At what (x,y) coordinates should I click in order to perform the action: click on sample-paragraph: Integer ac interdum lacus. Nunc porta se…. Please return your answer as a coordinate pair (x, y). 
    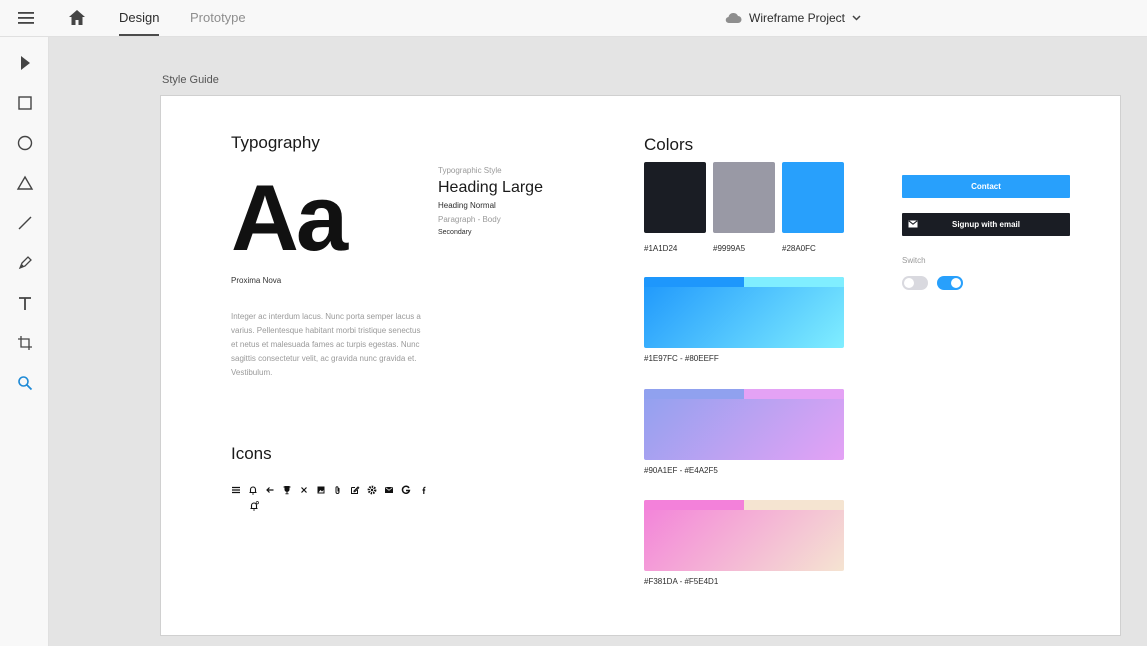
    Looking at the image, I should click on (326, 344).